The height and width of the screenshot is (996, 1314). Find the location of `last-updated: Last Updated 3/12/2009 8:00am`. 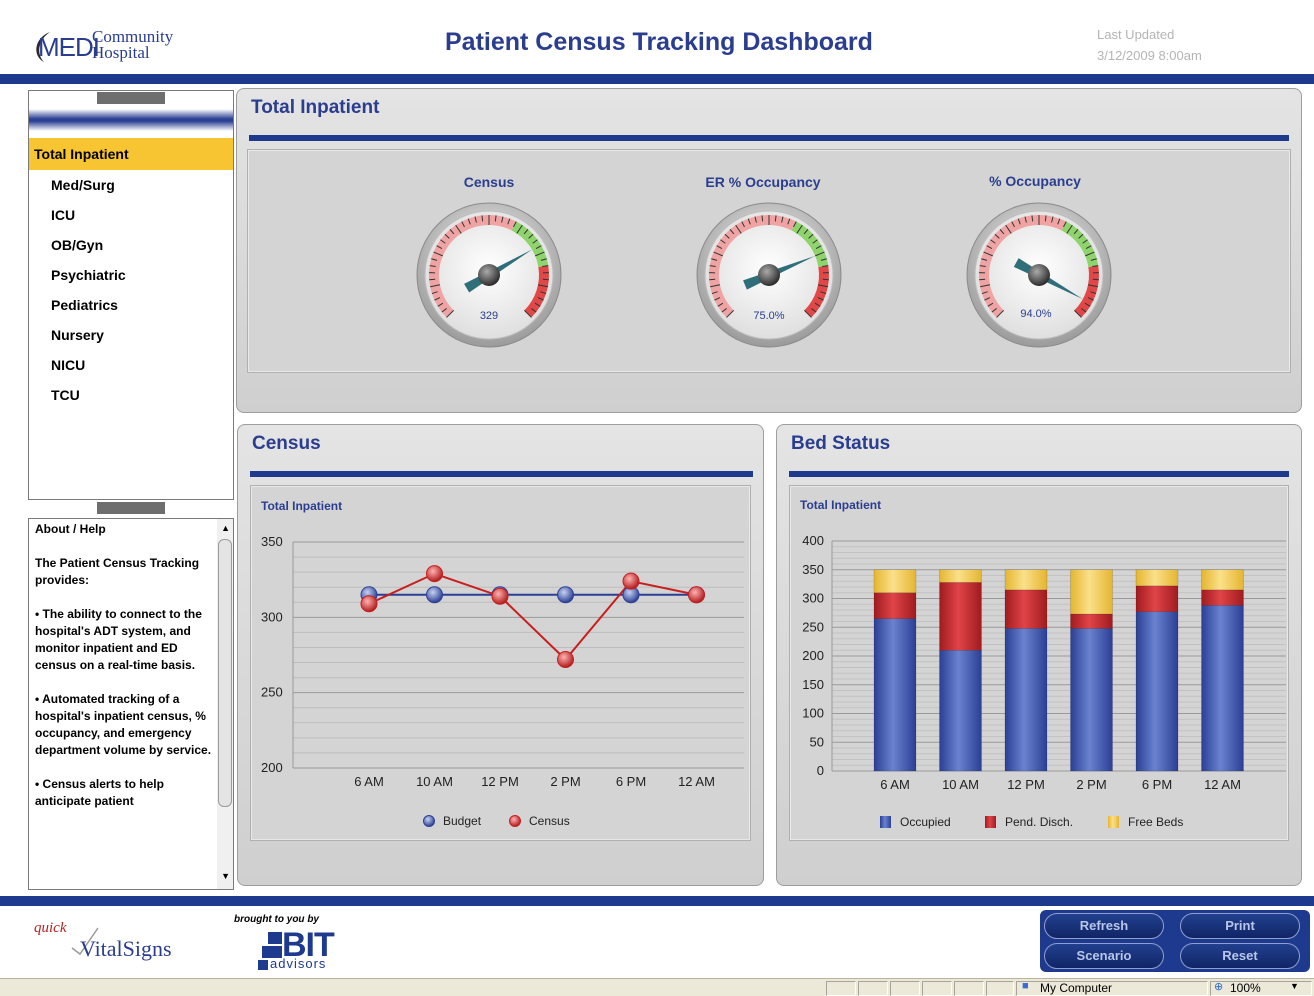

last-updated: Last Updated 3/12/2009 8:00am is located at coordinates (1149, 45).